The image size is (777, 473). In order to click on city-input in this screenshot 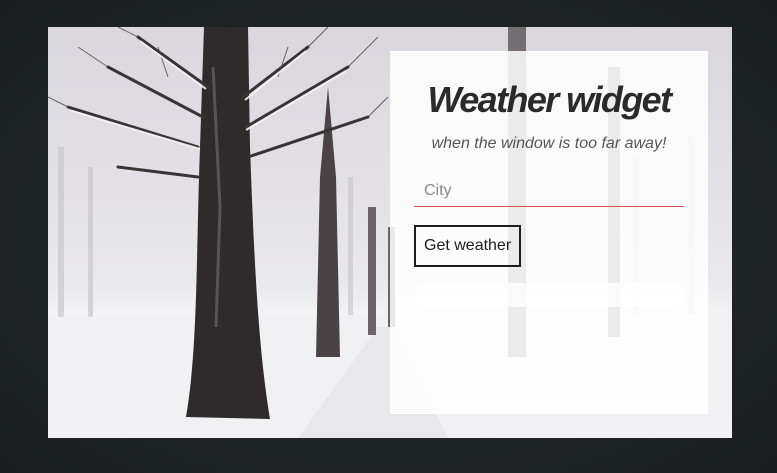, I will do `click(549, 191)`.